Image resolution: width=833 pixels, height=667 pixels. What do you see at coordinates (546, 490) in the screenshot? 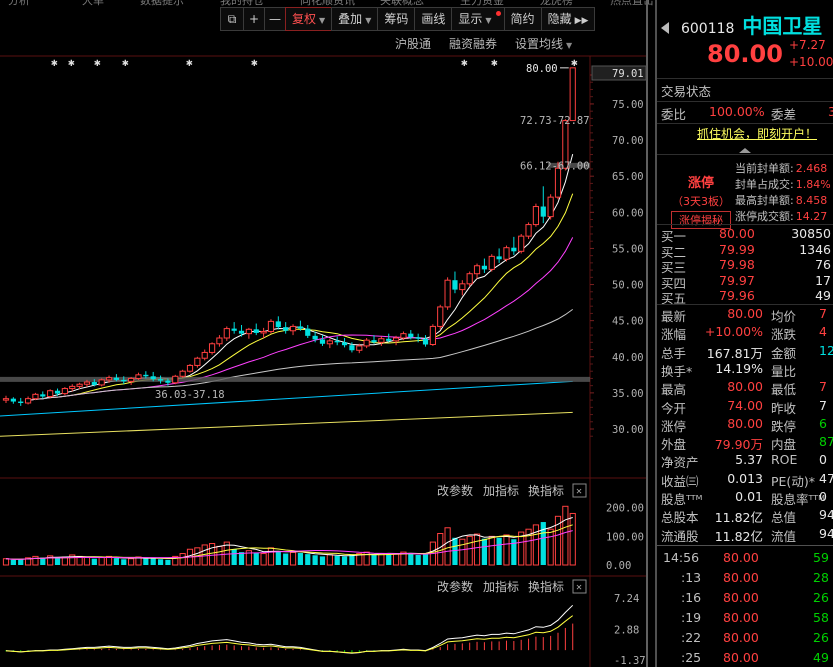
I see `vol-switch-link: 换指标` at bounding box center [546, 490].